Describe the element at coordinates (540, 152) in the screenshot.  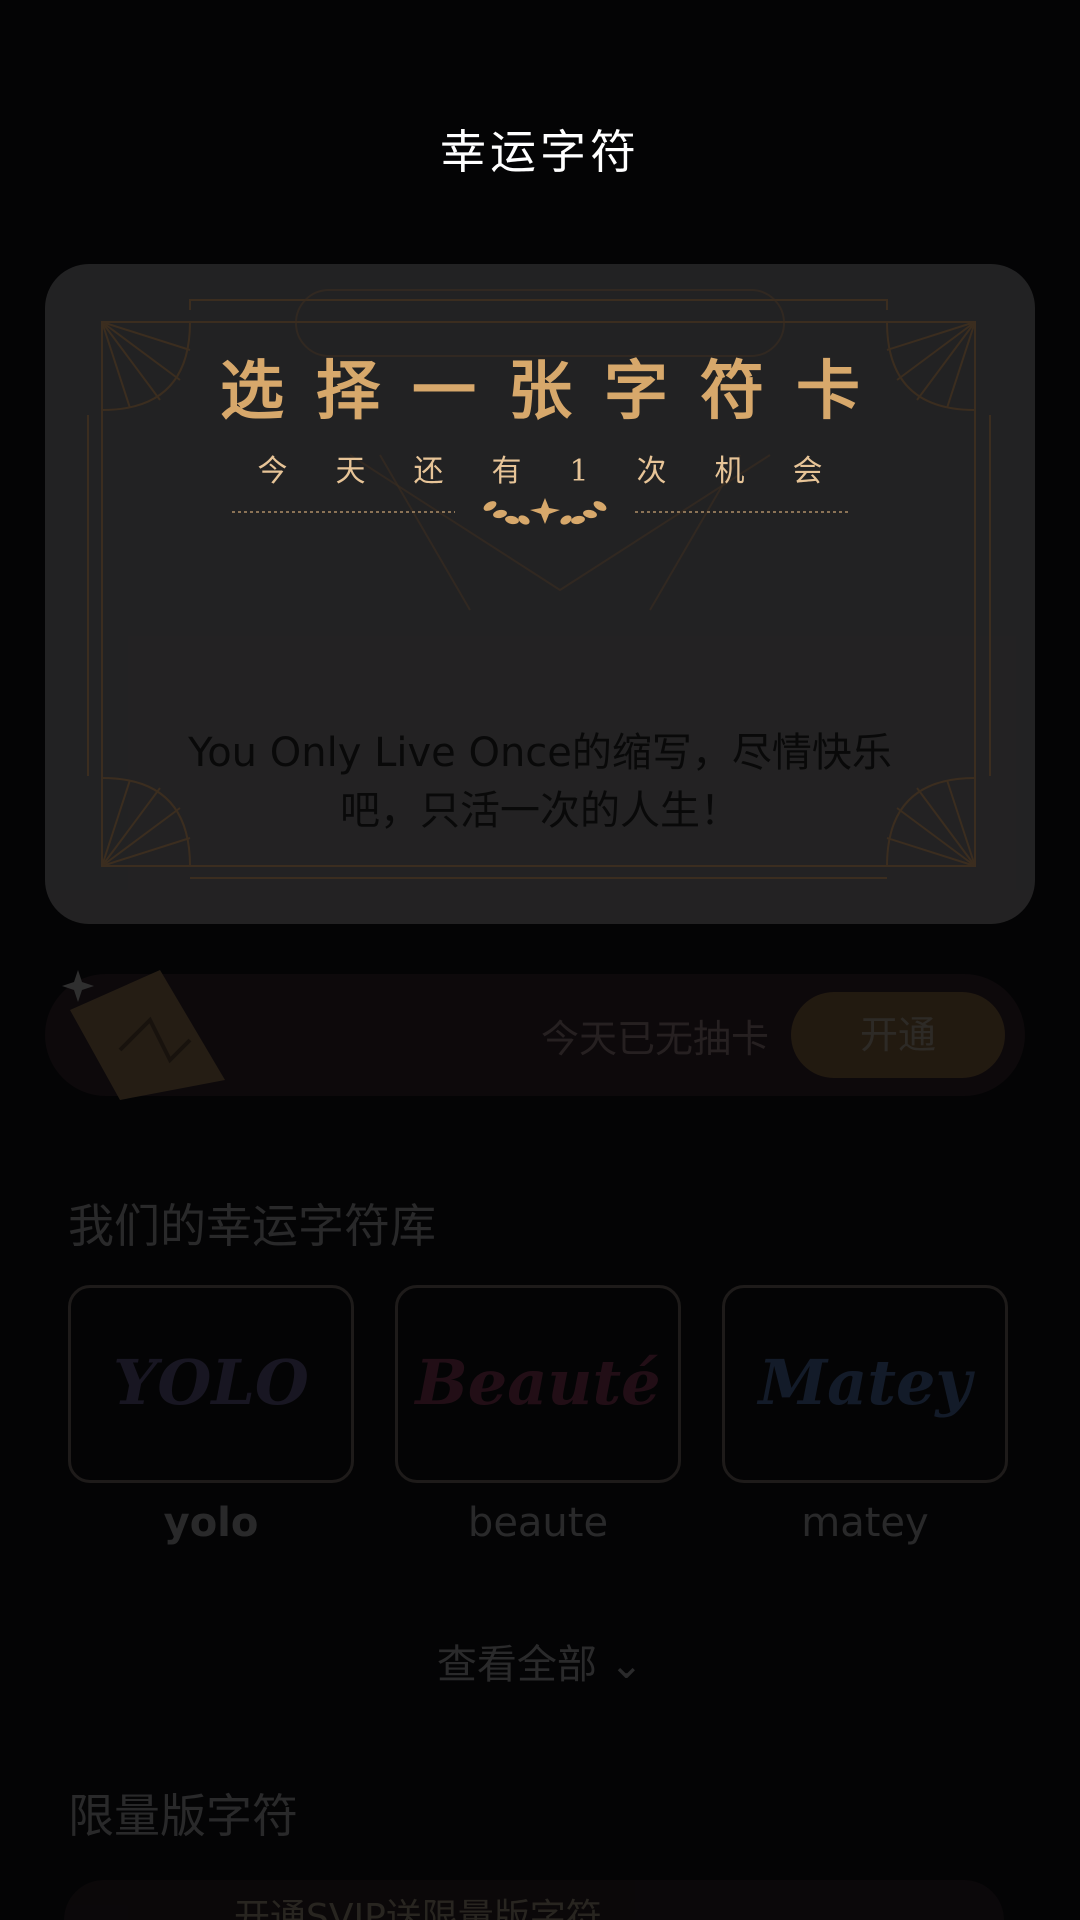
I see `page-title: 幸运字符` at that location.